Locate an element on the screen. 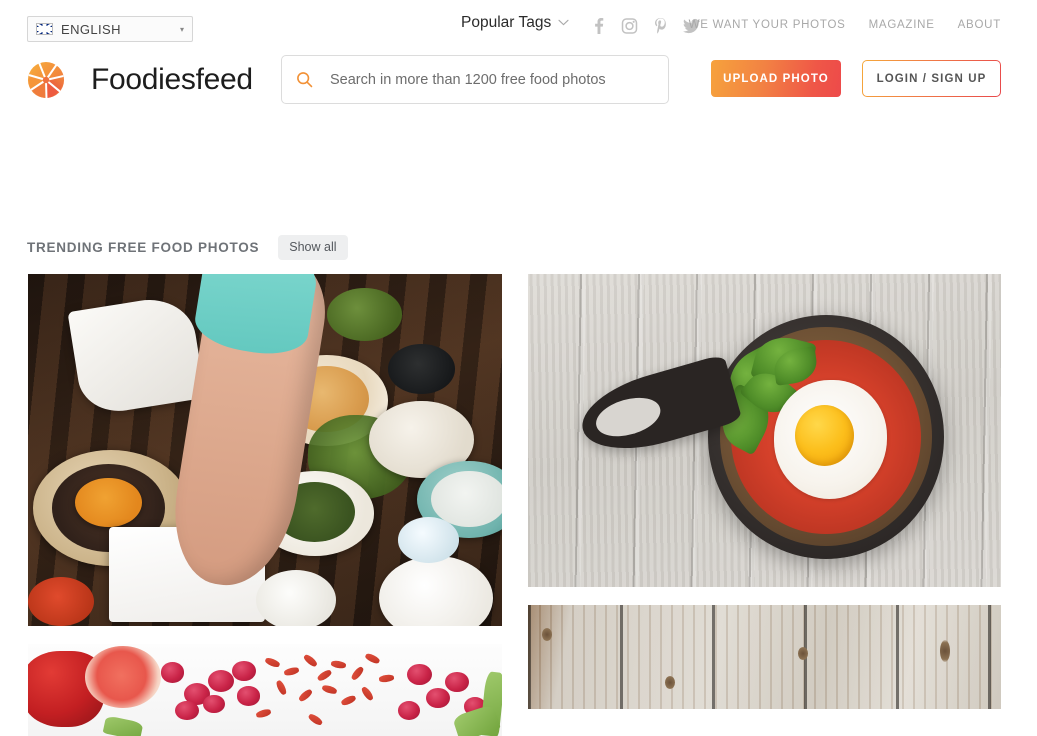  brand-name: Foodiesfeed is located at coordinates (172, 79).